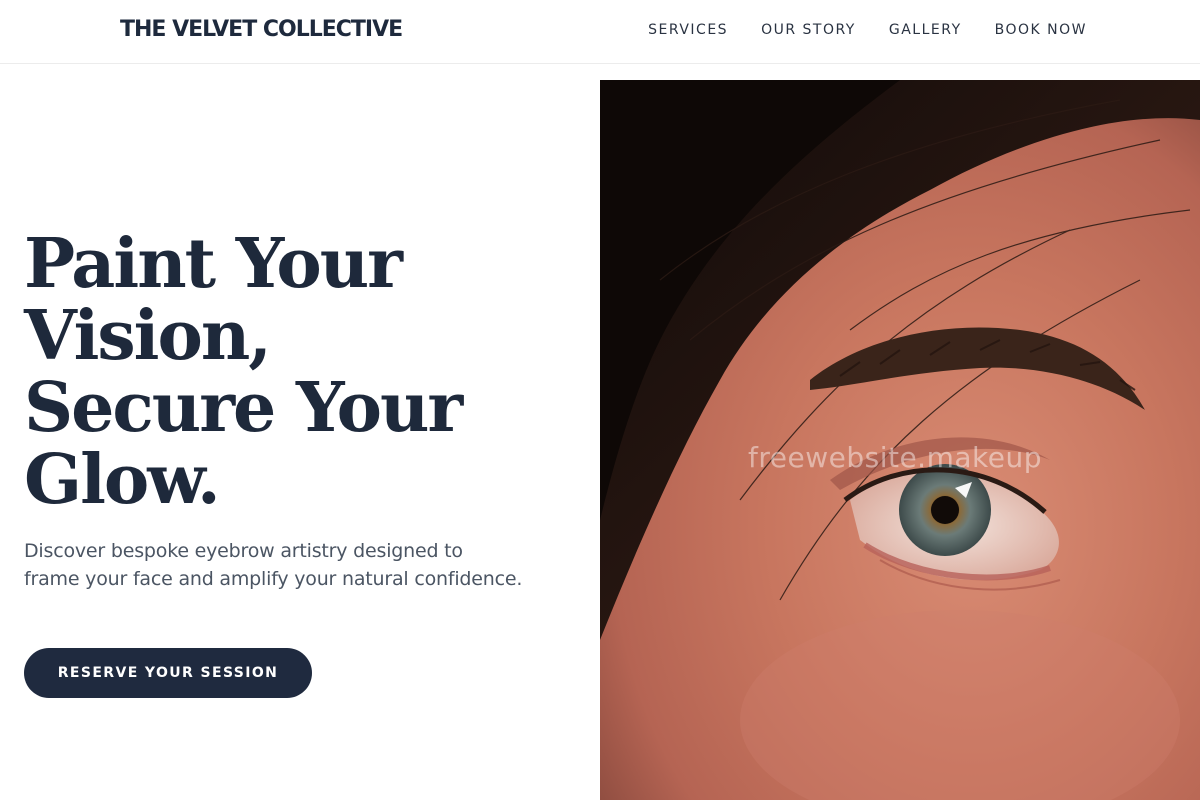  What do you see at coordinates (925, 30) in the screenshot?
I see `nav-gallery: GALLERY` at bounding box center [925, 30].